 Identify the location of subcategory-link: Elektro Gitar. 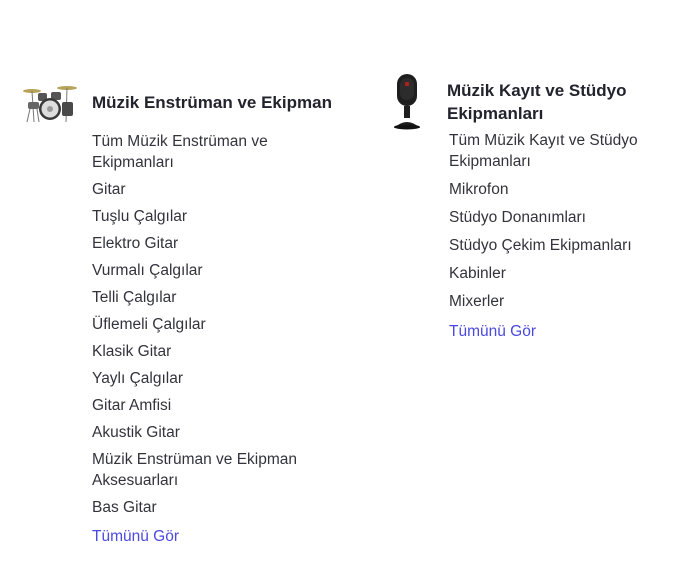
(135, 243).